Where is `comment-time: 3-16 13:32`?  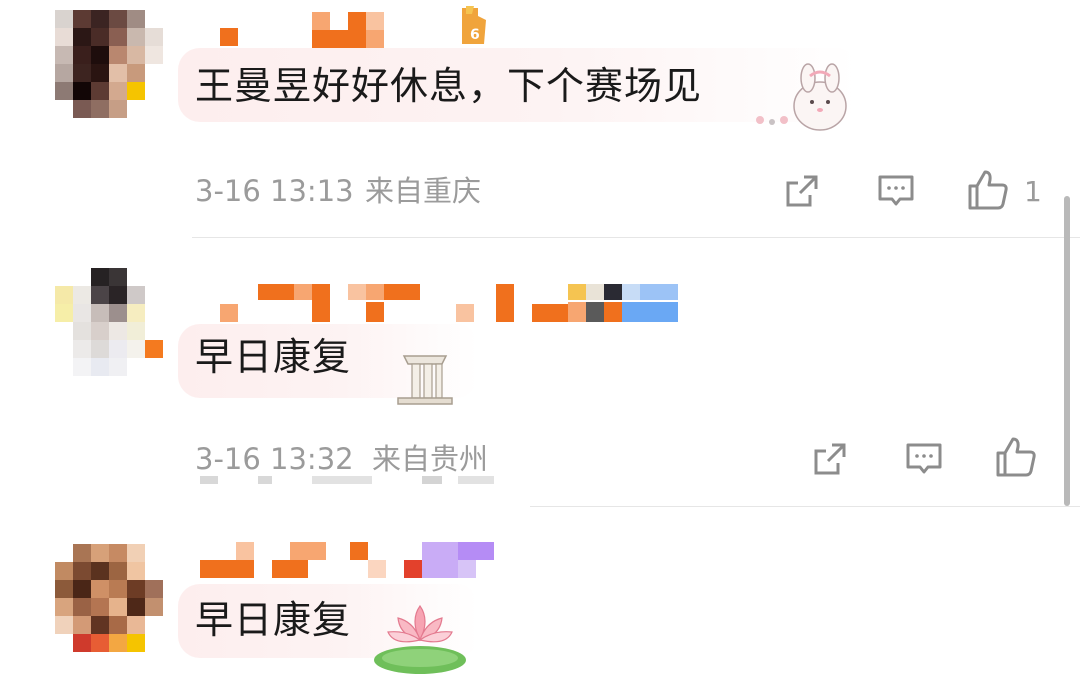
comment-time: 3-16 13:32 is located at coordinates (274, 459).